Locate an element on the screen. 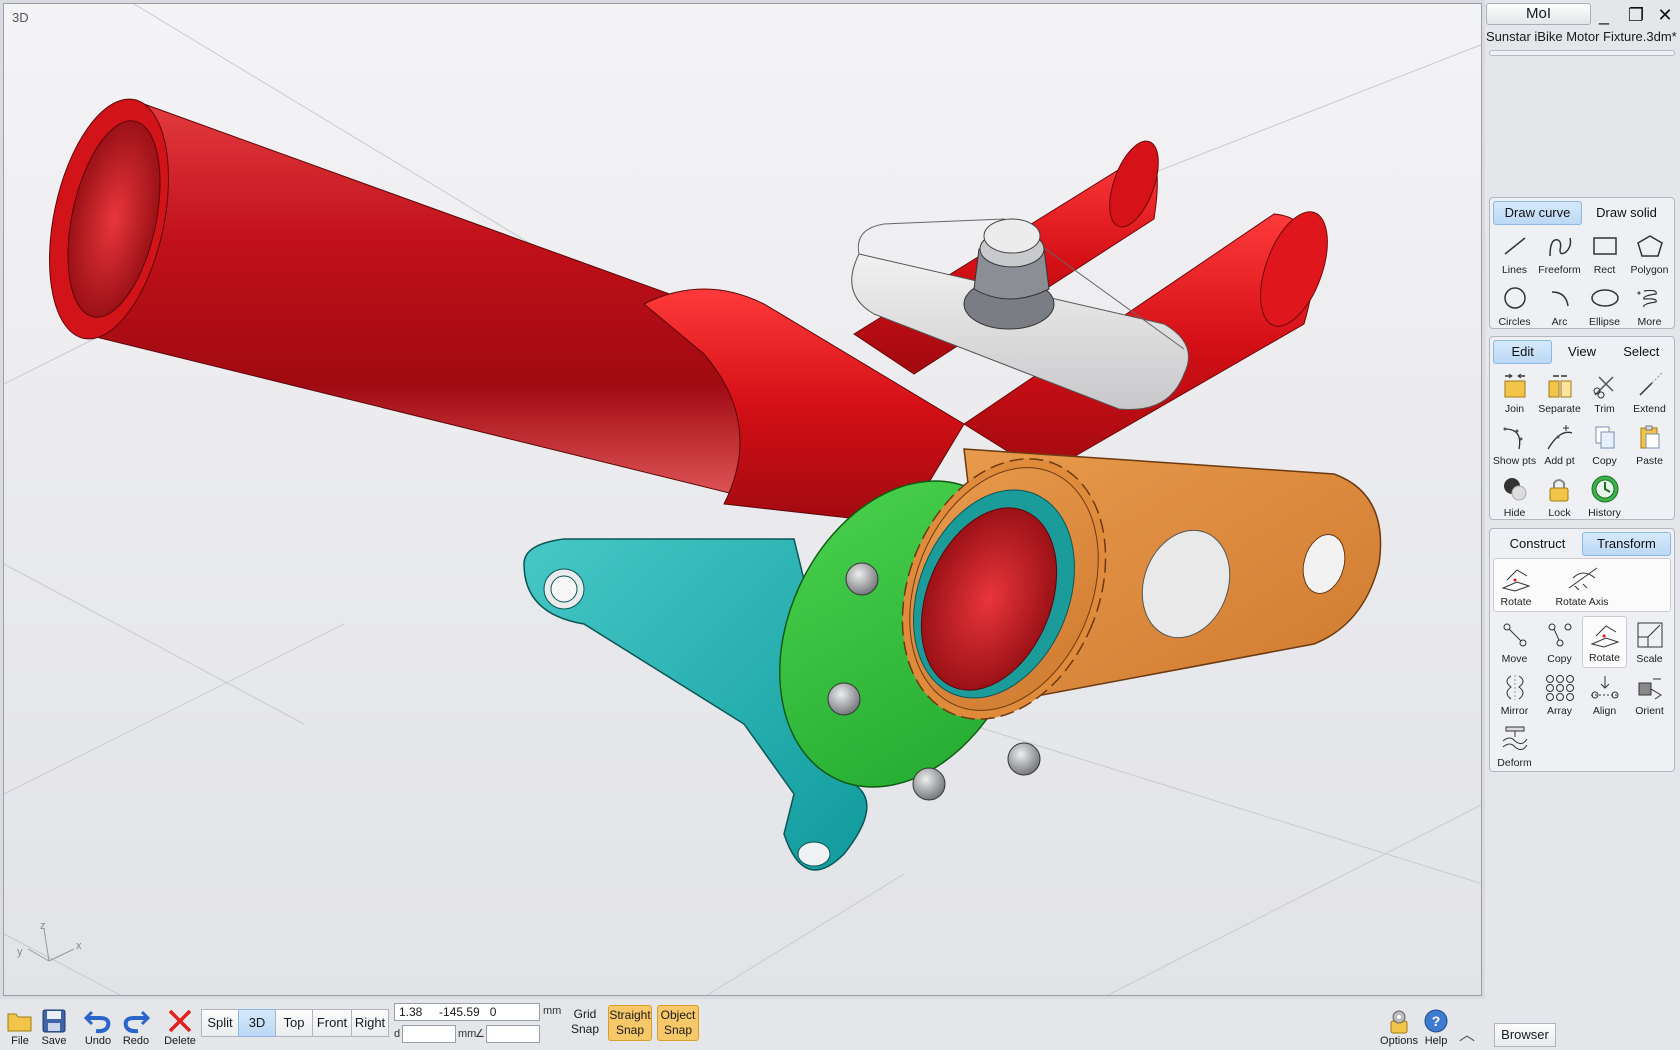 Image resolution: width=1680 pixels, height=1050 pixels. tool-rotate-axis: Rotate Axis is located at coordinates (1582, 585).